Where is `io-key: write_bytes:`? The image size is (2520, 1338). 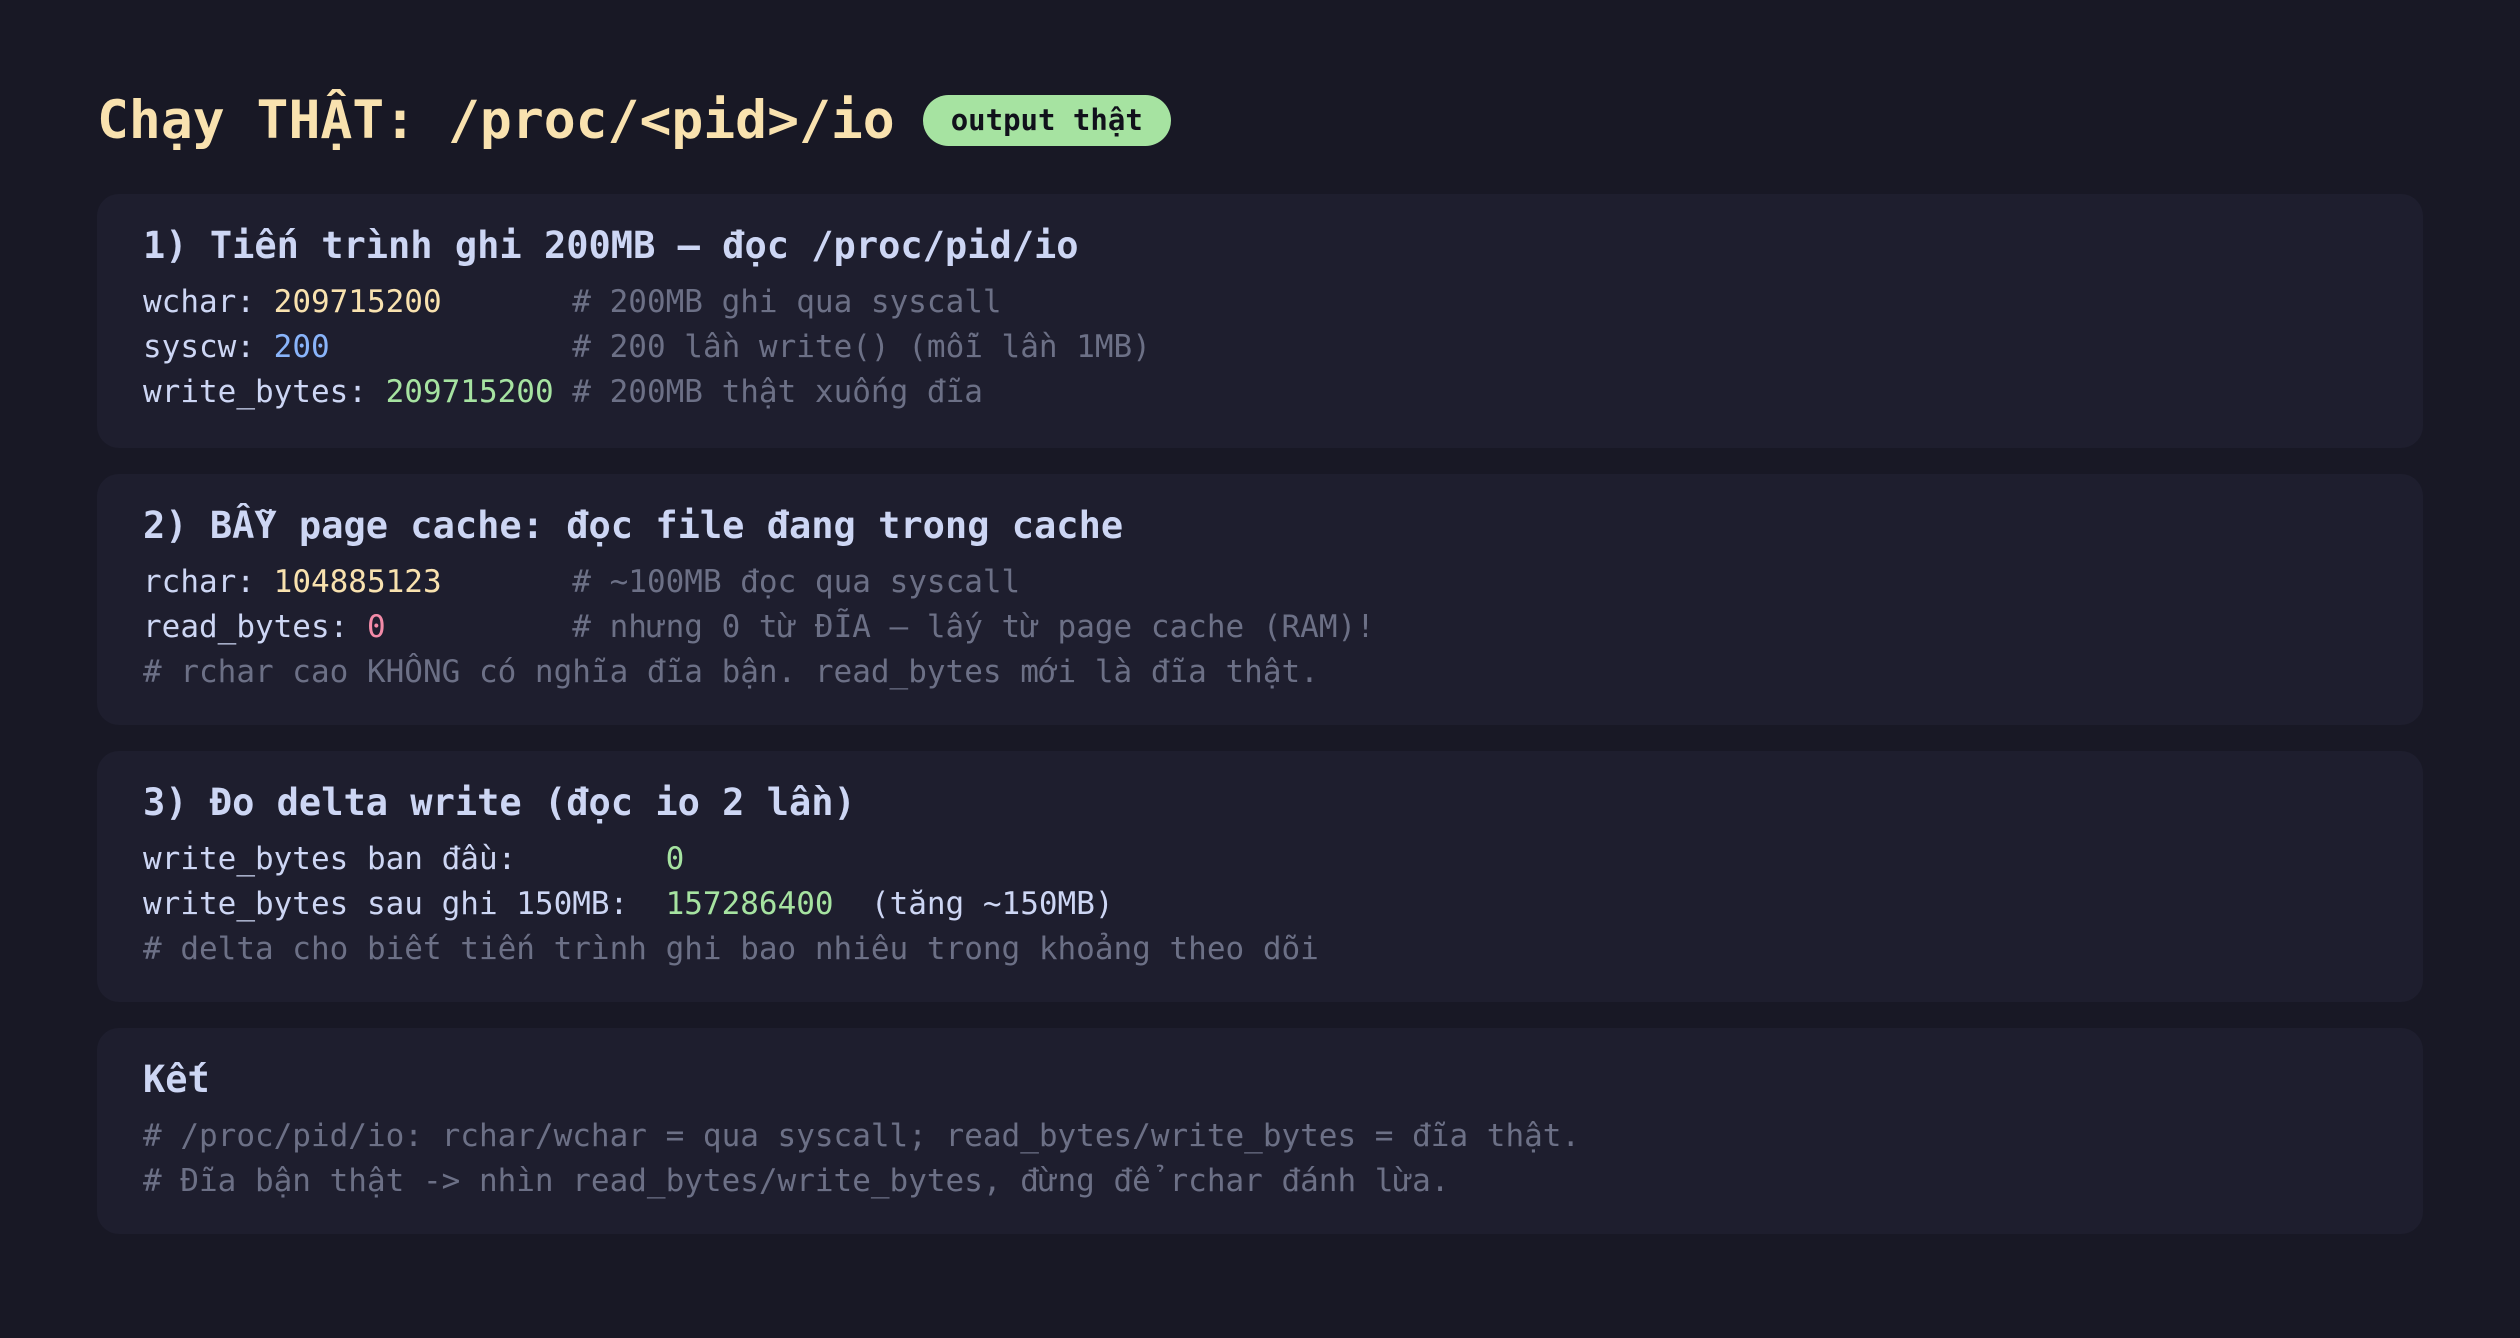 io-key: write_bytes: is located at coordinates (264, 392).